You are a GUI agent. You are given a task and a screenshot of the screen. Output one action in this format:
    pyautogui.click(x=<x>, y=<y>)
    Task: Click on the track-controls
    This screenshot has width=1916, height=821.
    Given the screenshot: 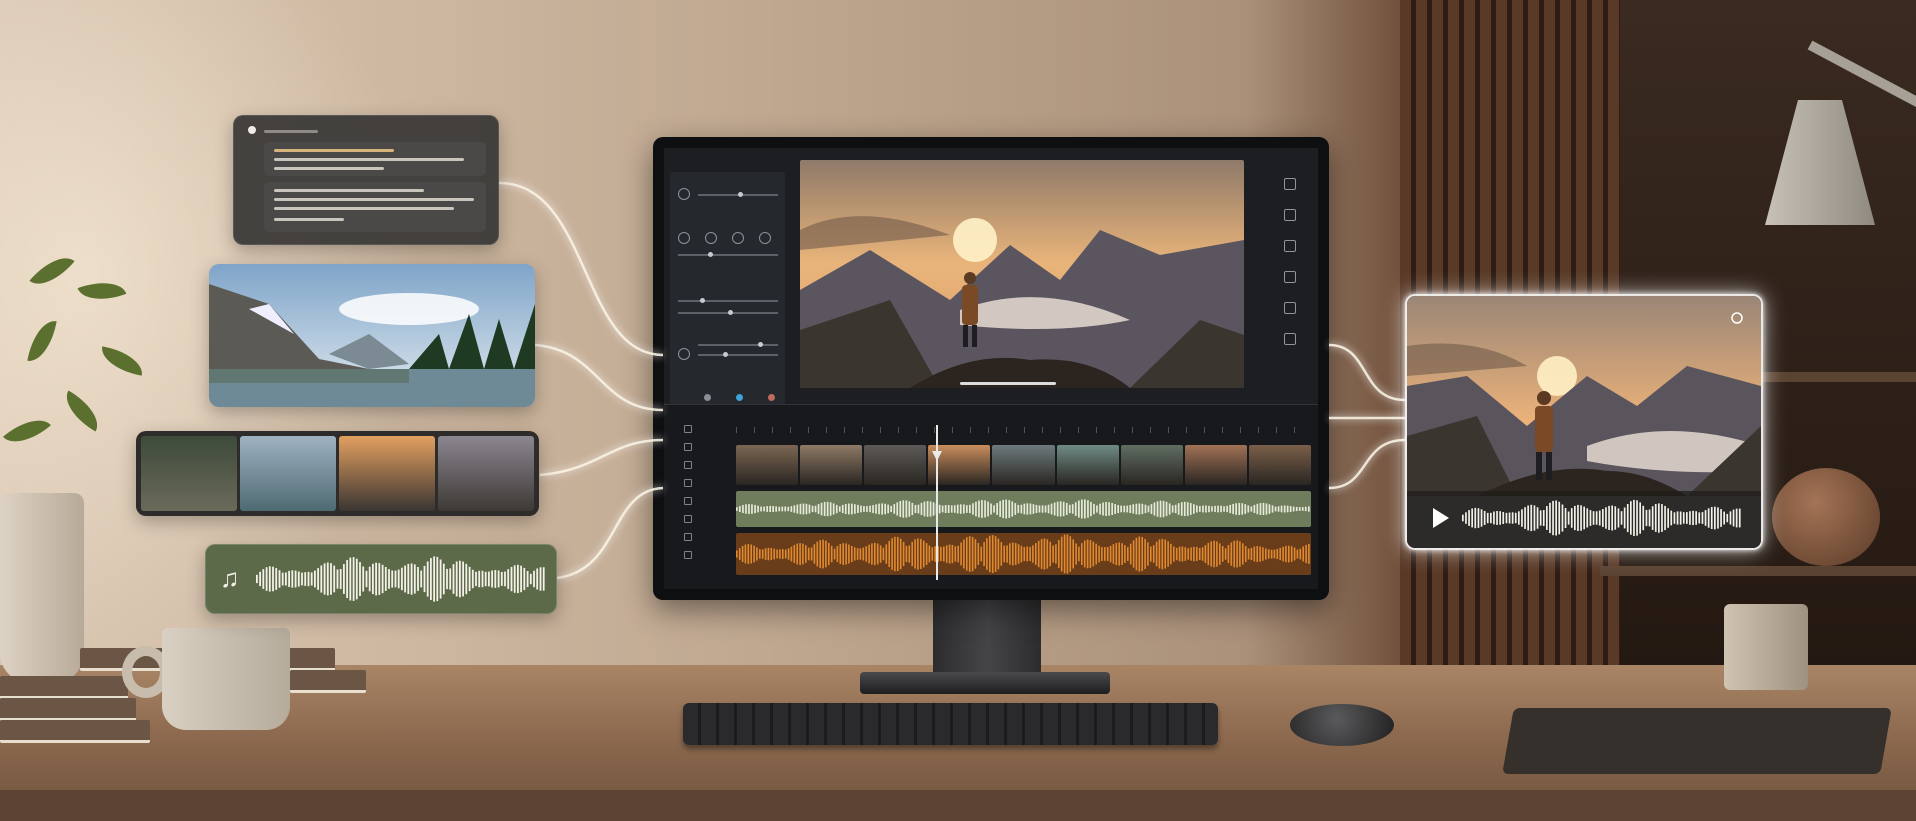 What is the action you would take?
    pyautogui.click(x=699, y=500)
    